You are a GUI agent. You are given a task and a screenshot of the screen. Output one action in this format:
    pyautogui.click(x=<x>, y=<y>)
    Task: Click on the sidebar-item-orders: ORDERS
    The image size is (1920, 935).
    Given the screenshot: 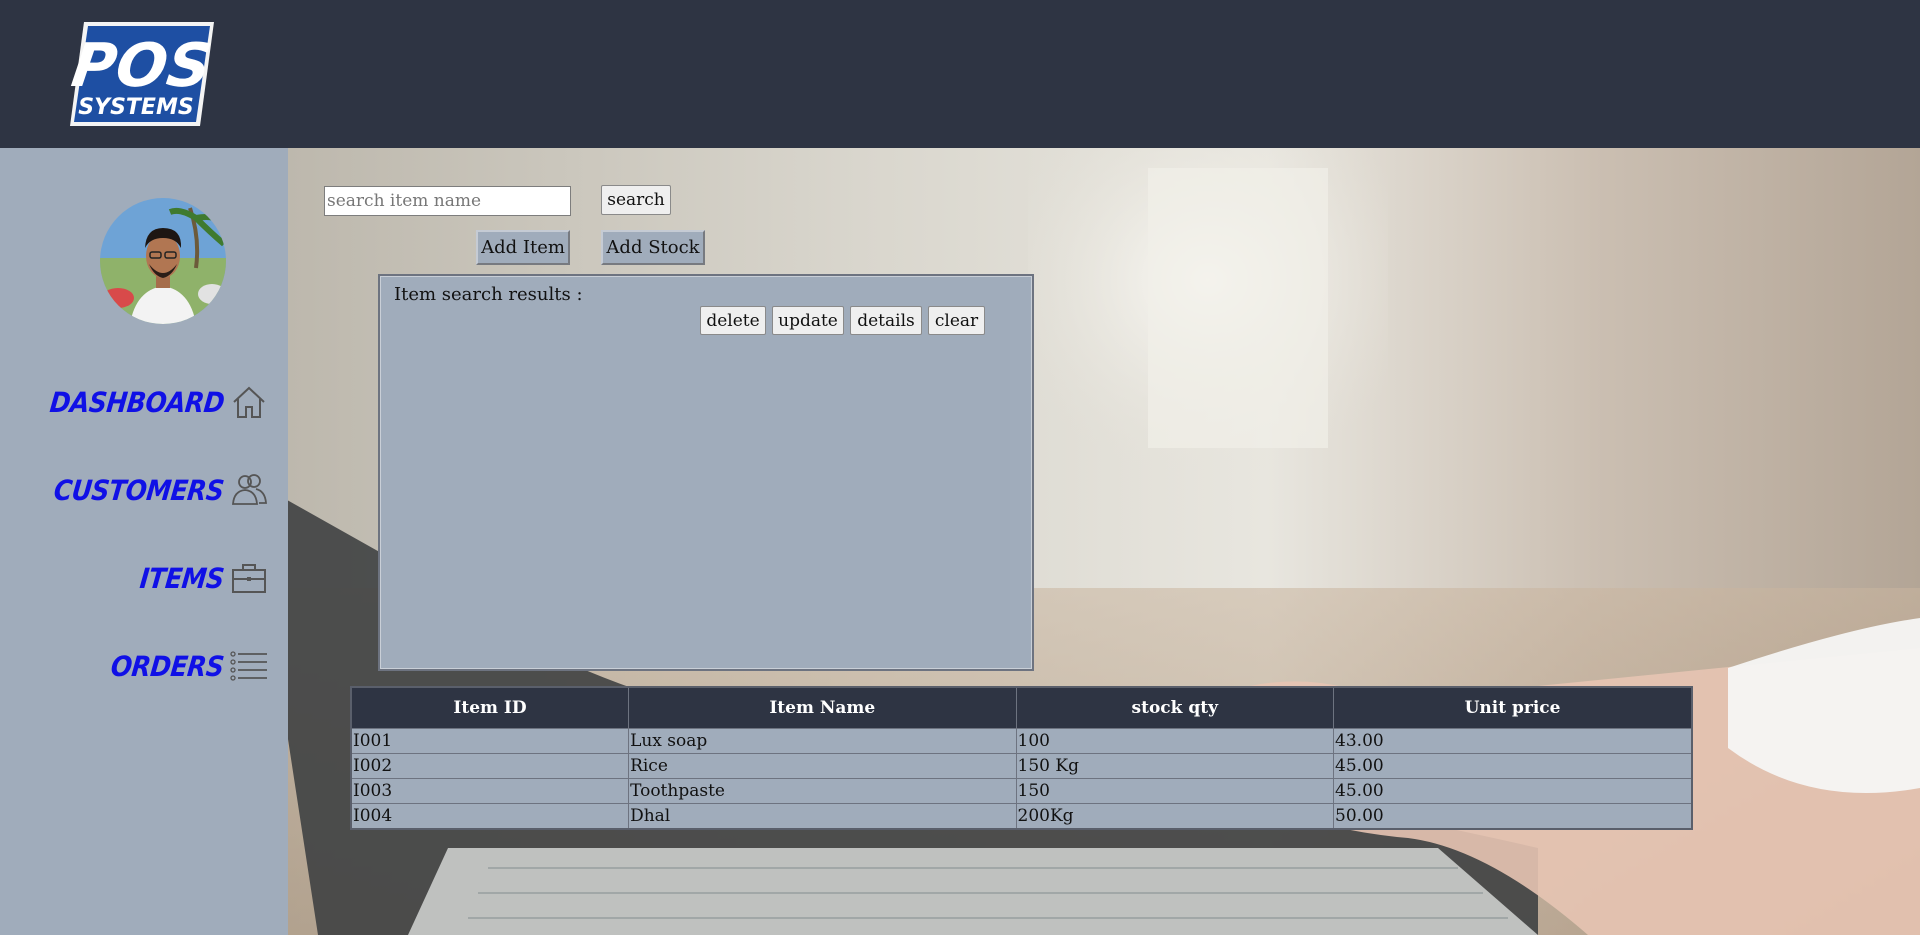 What is the action you would take?
    pyautogui.click(x=188, y=666)
    